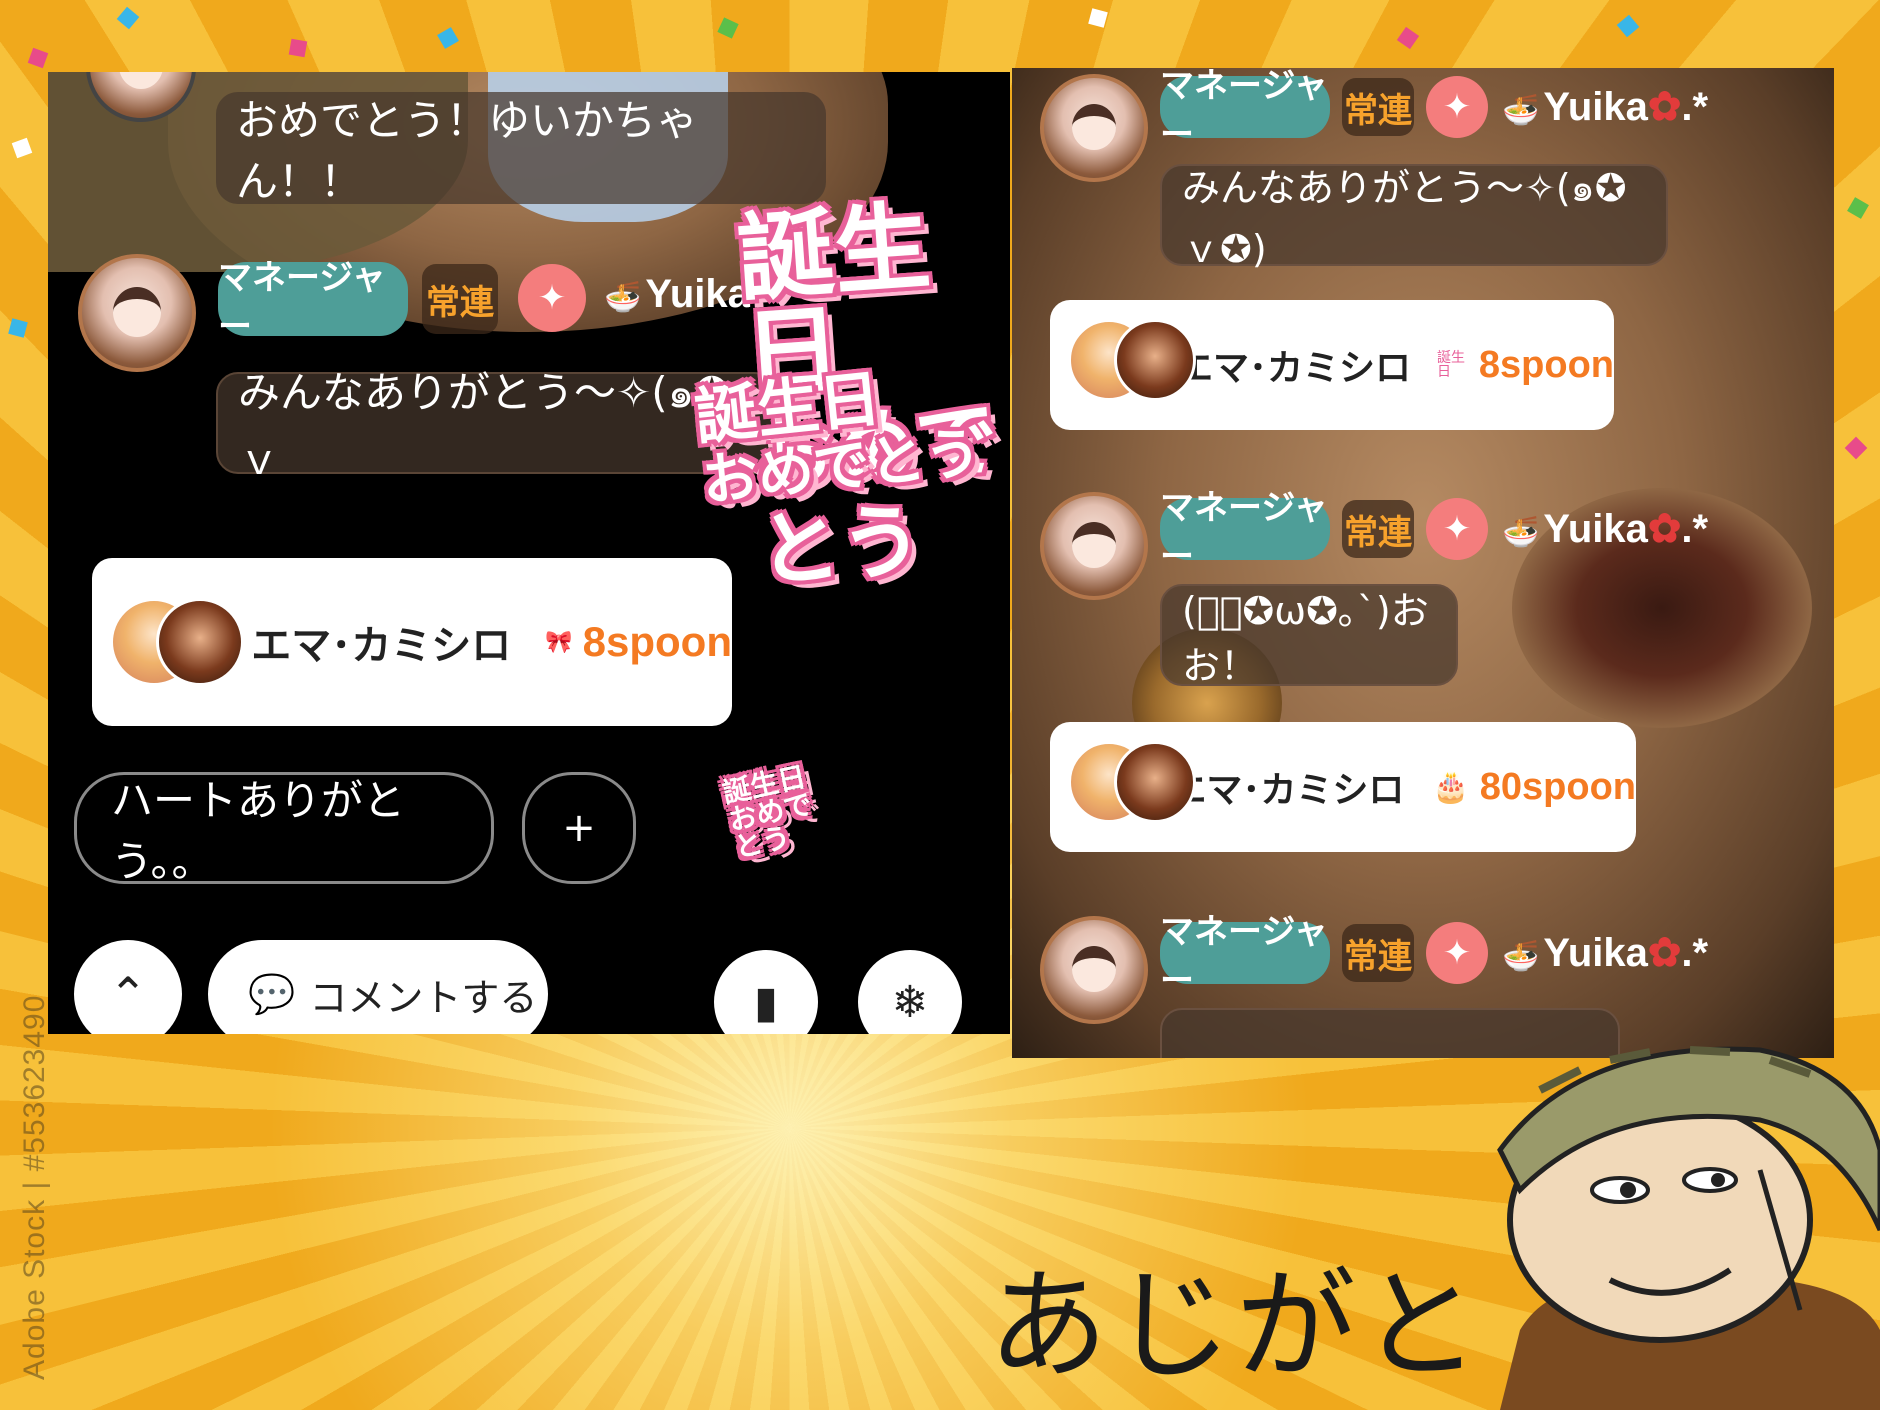  Describe the element at coordinates (677, 294) in the screenshot. I see `username: 🍜 Yuika` at that location.